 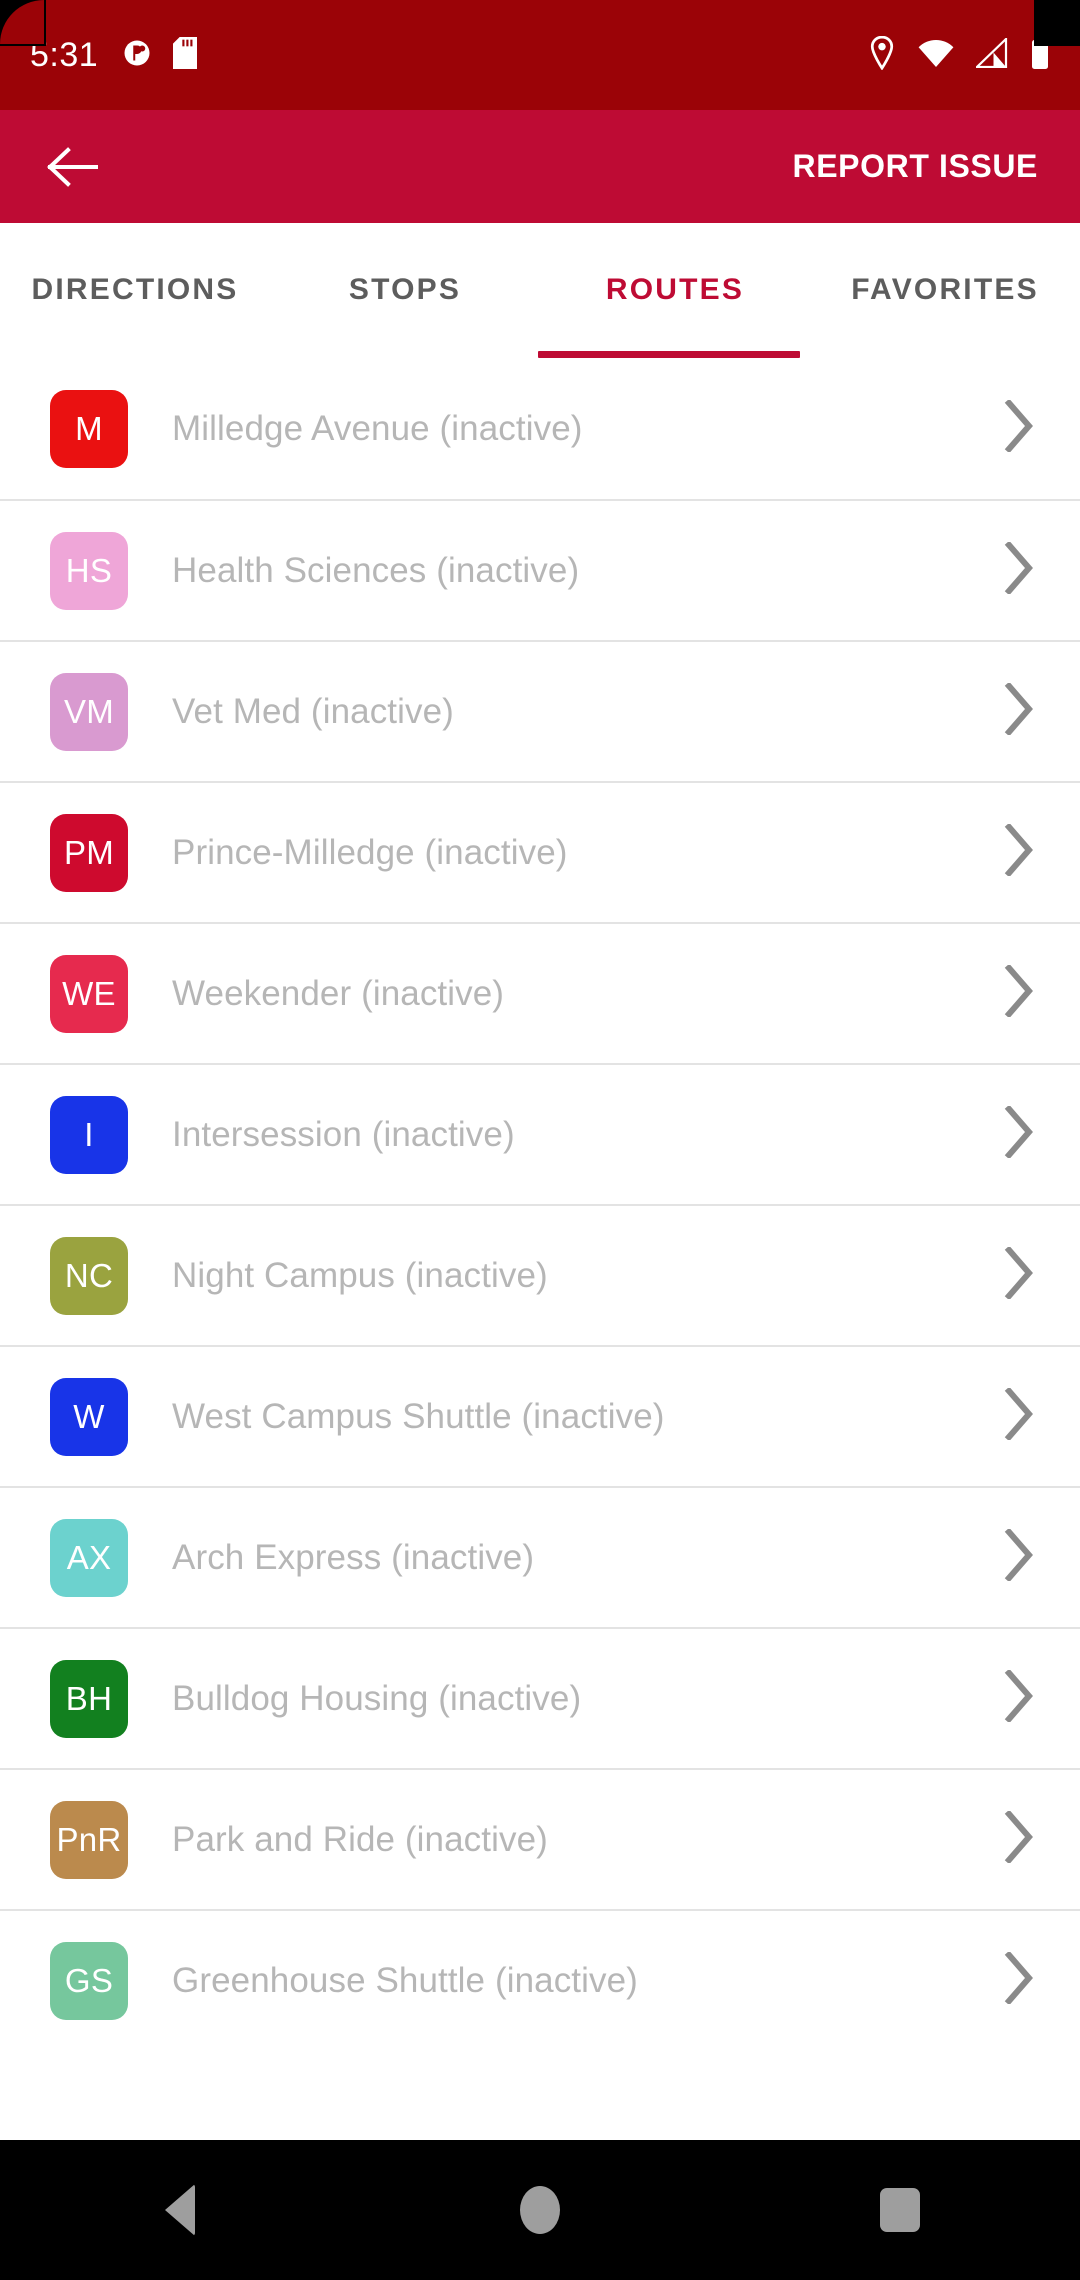 I want to click on route-row: GS Greenhouse Shuttle (inactive), so click(x=540, y=1979).